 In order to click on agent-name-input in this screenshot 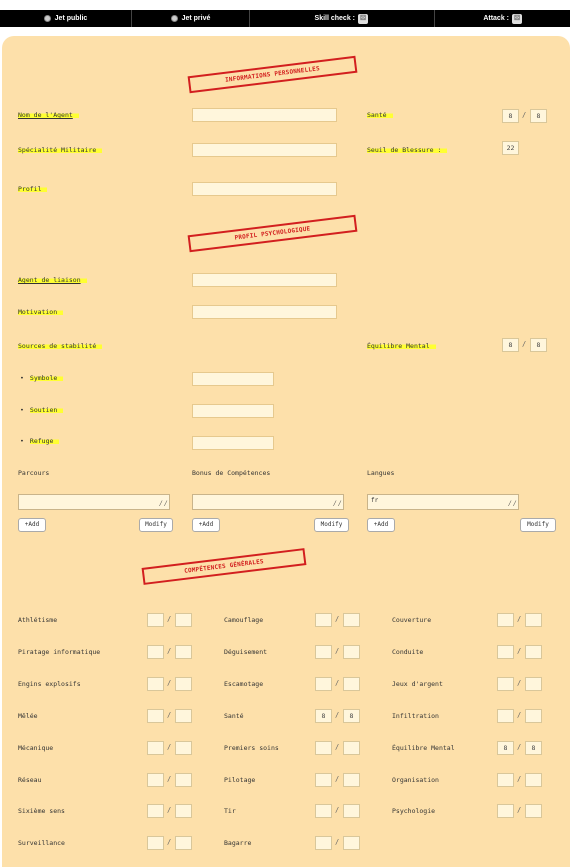, I will do `click(264, 115)`.